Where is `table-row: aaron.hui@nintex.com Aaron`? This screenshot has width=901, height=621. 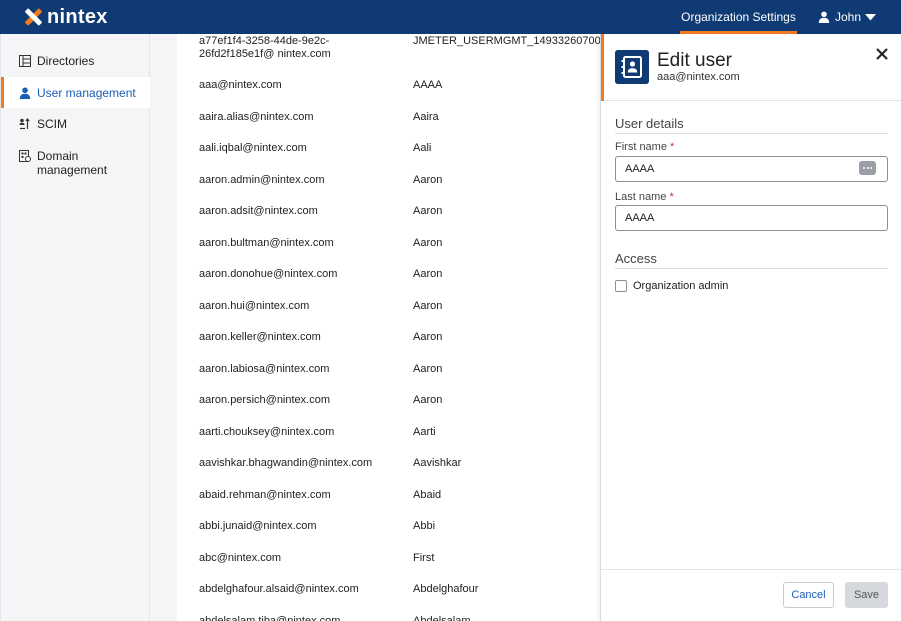 table-row: aaron.hui@nintex.com Aaron is located at coordinates (388, 310).